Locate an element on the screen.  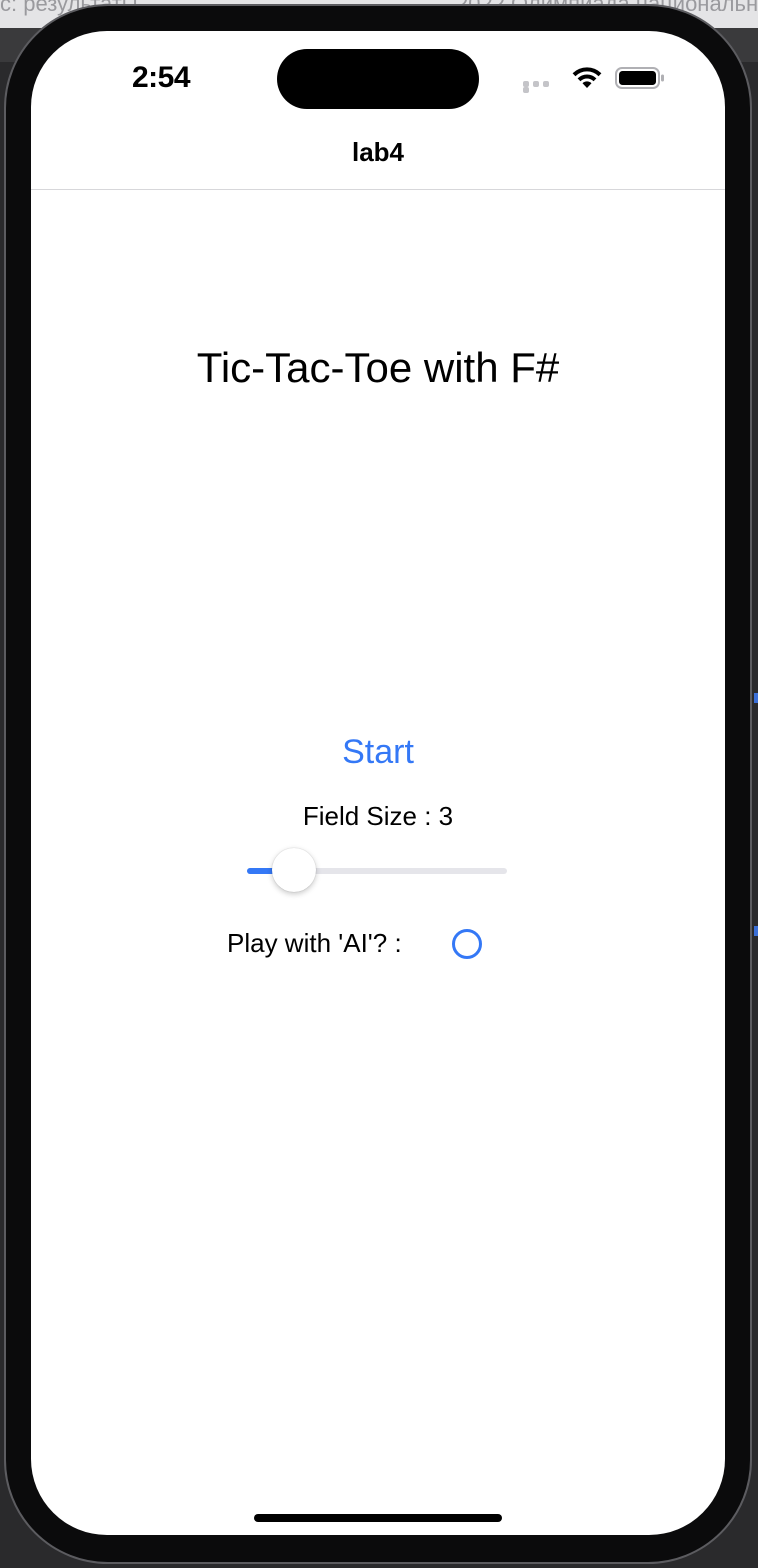
start-button: Start is located at coordinates (378, 757).